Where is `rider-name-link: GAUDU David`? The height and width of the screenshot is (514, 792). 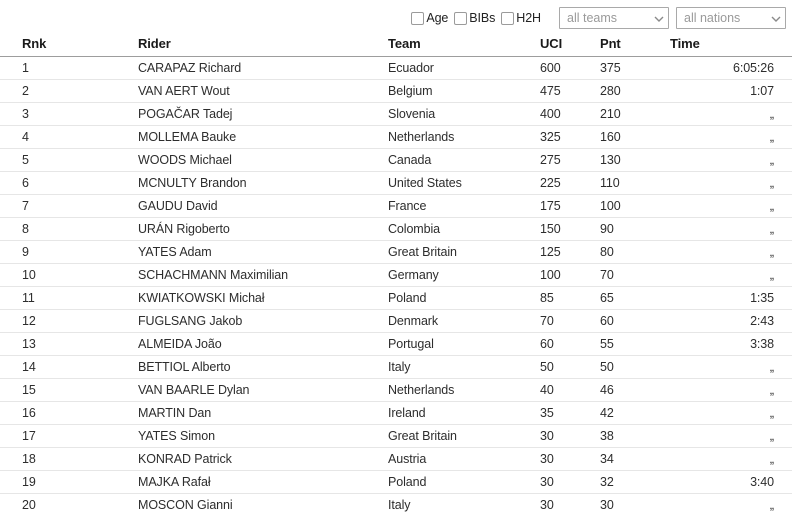
rider-name-link: GAUDU David is located at coordinates (178, 206).